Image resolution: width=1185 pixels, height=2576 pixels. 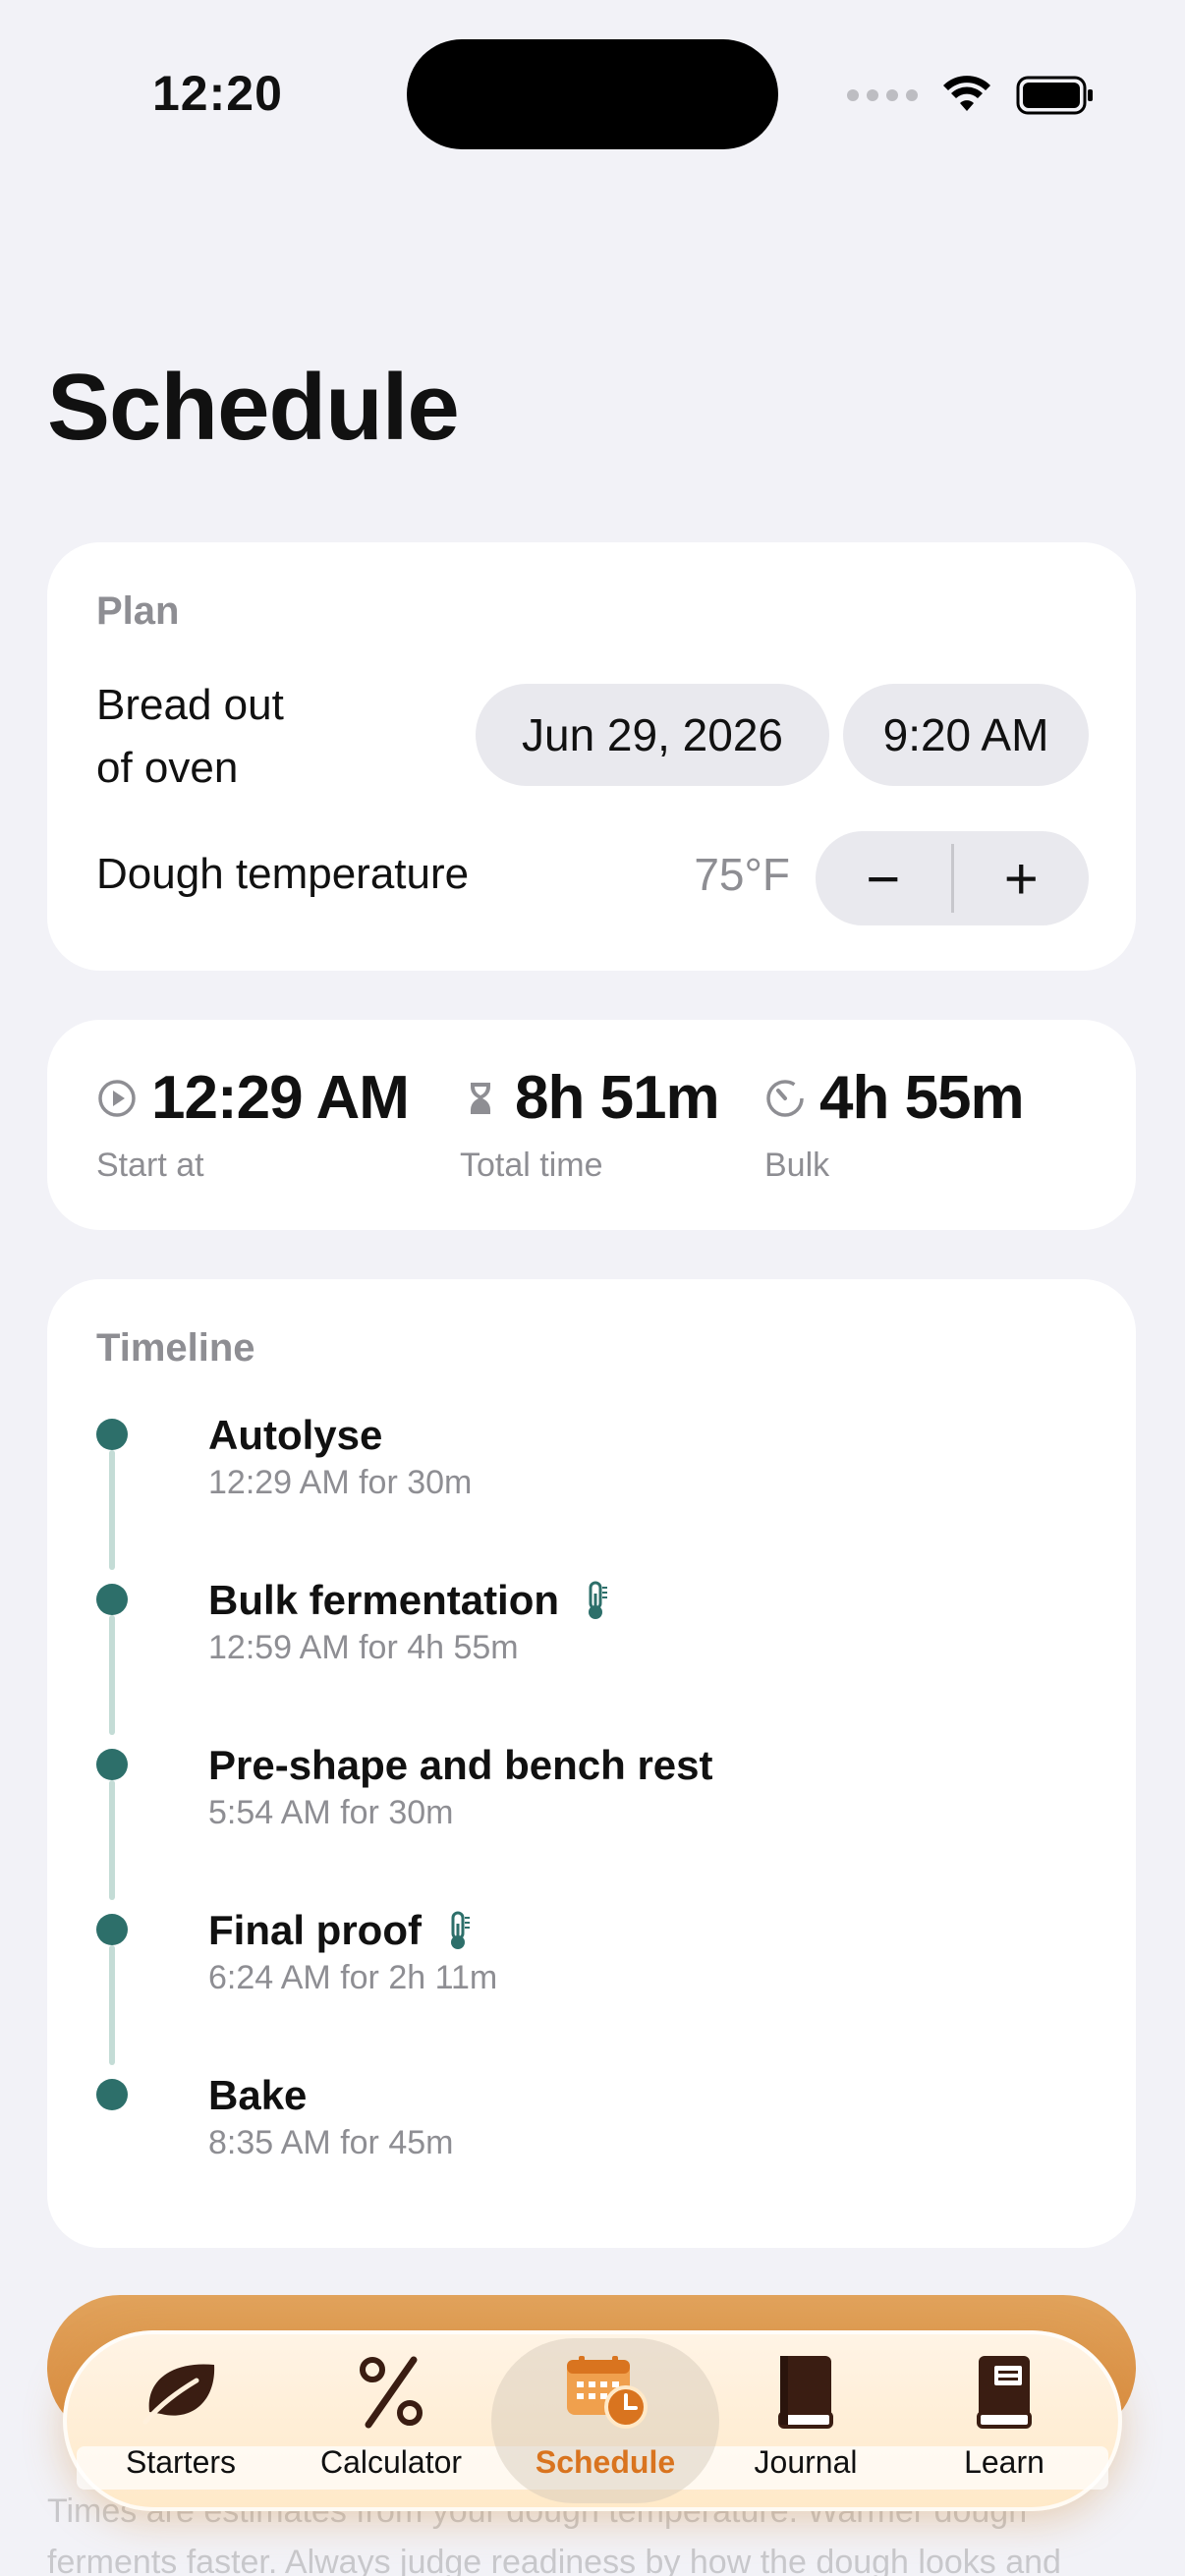 I want to click on step-title: Bake, so click(x=257, y=2095).